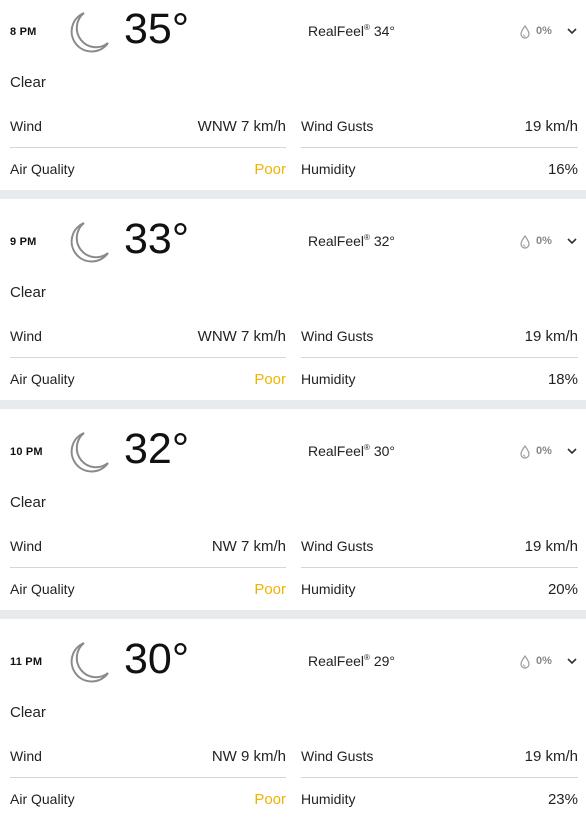 This screenshot has height=820, width=586. What do you see at coordinates (248, 756) in the screenshot?
I see `wind-value: NW 9 km/h` at bounding box center [248, 756].